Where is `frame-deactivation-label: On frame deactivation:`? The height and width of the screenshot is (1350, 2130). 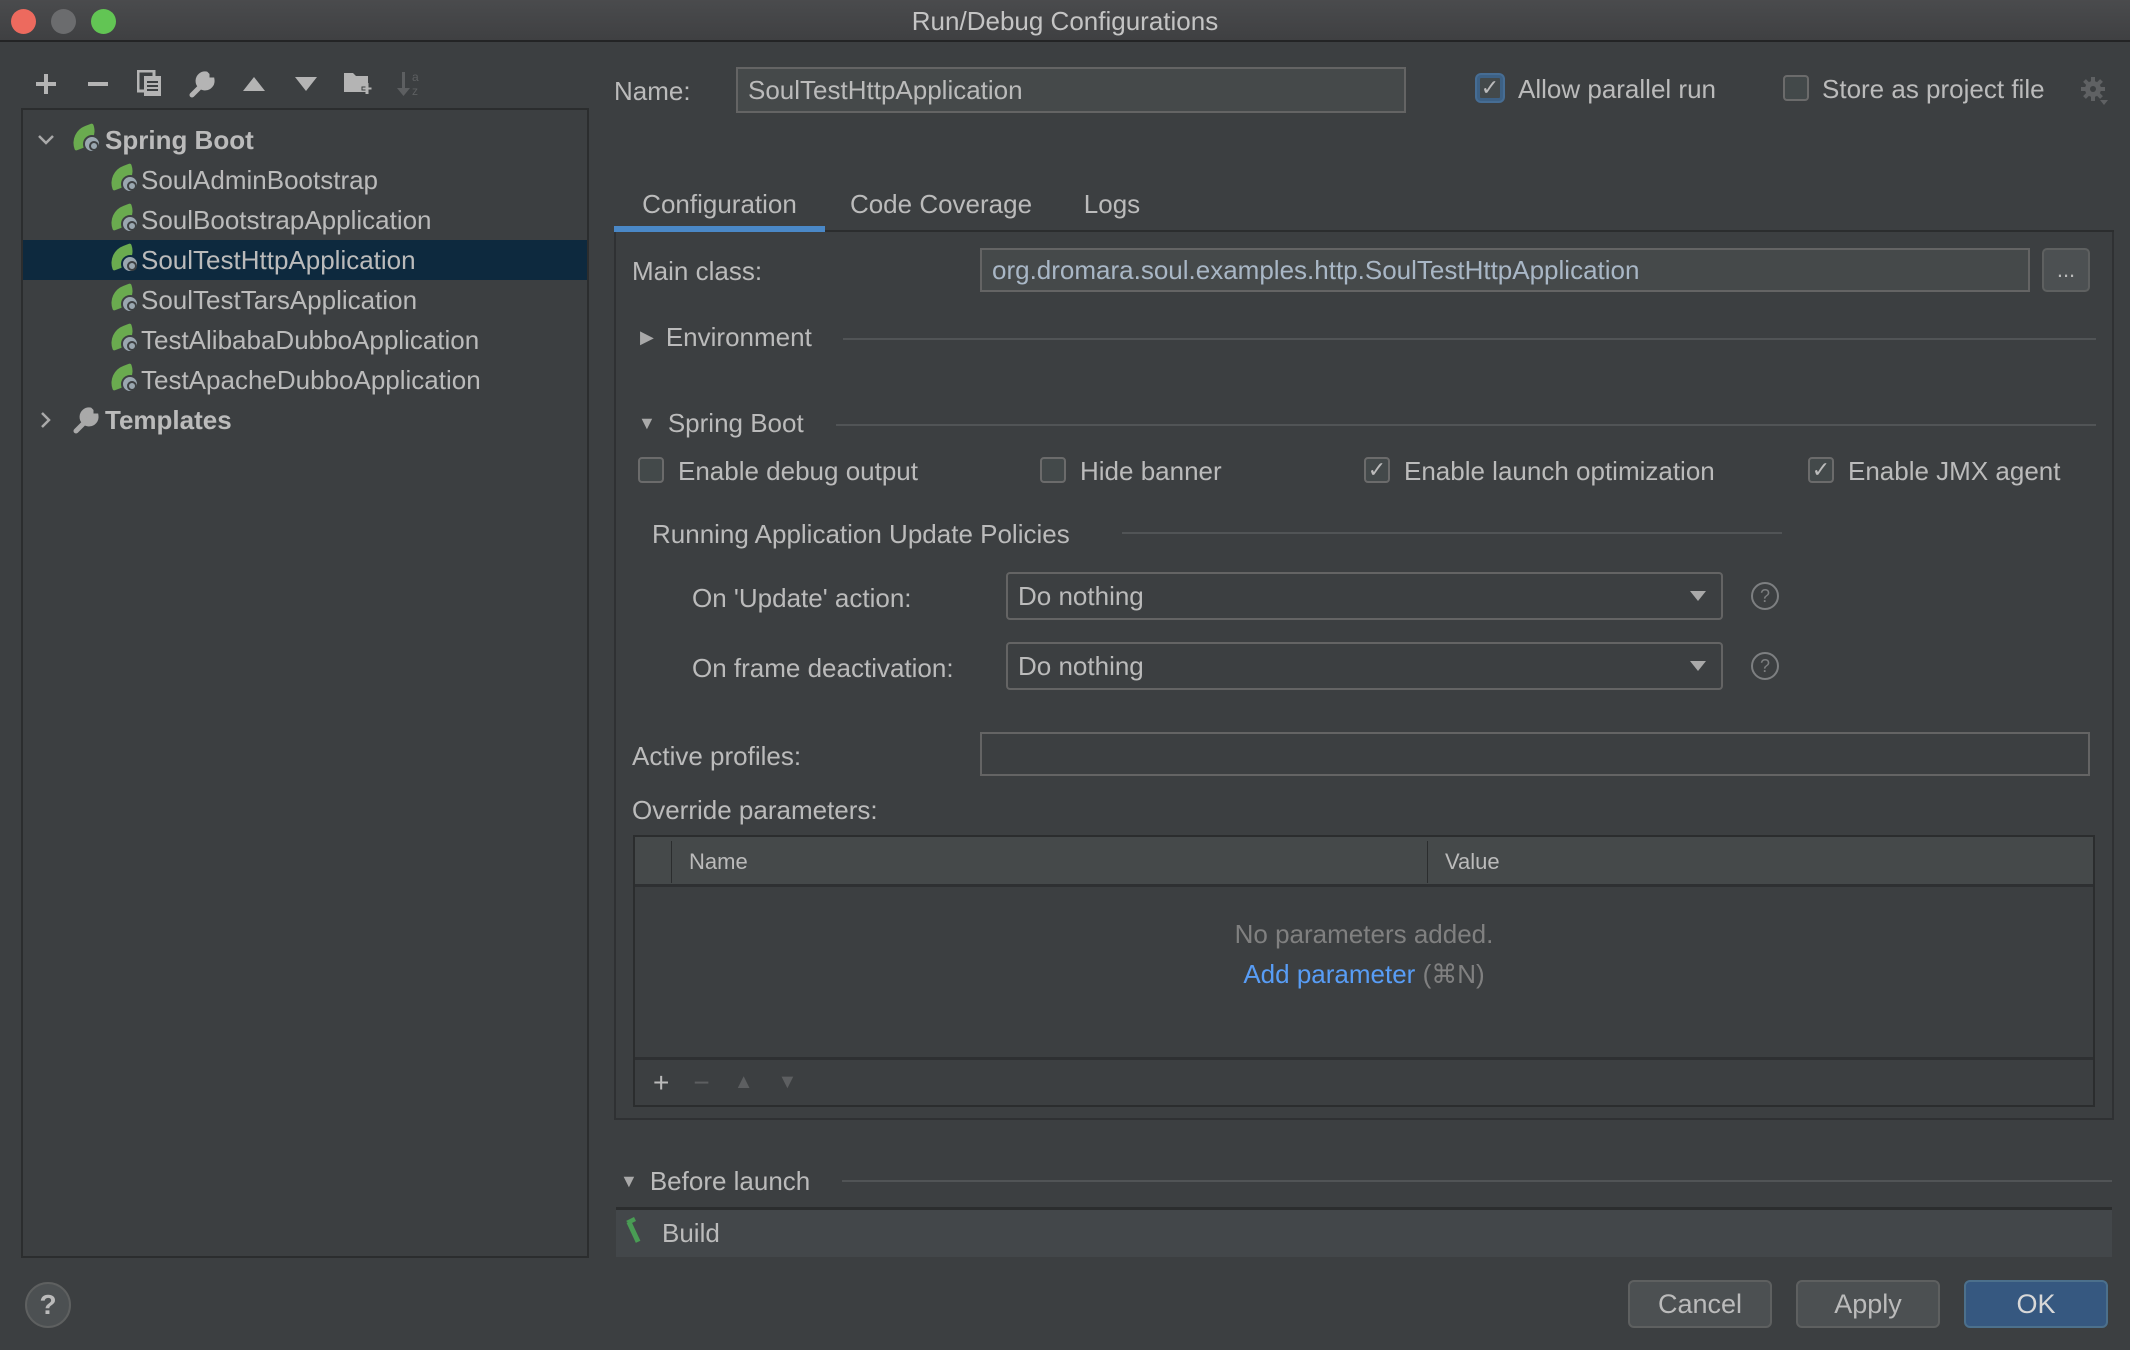 frame-deactivation-label: On frame deactivation: is located at coordinates (823, 668).